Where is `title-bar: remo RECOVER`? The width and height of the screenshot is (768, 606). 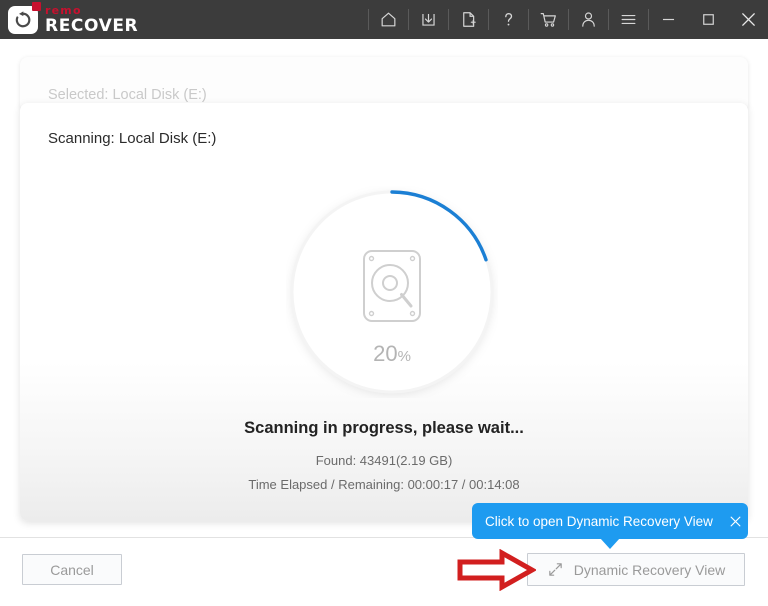
title-bar: remo RECOVER is located at coordinates (384, 19).